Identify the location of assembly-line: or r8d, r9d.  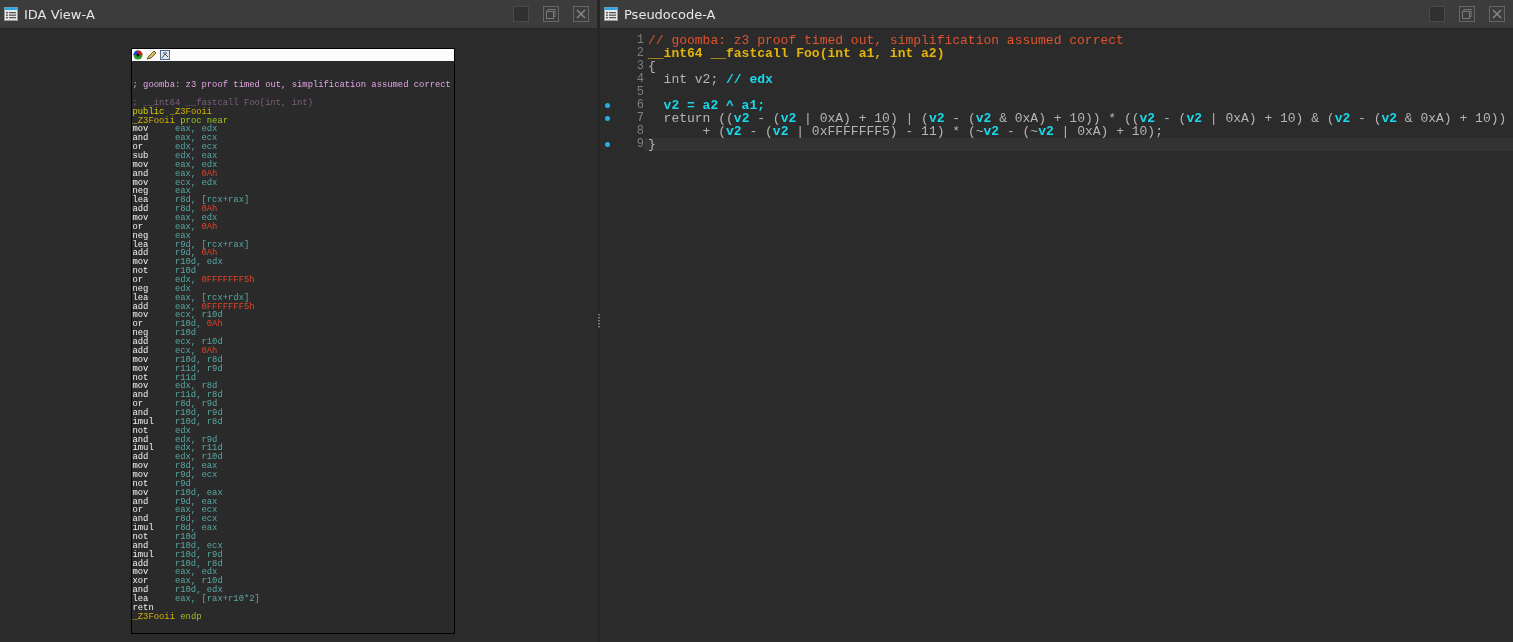
(175, 404).